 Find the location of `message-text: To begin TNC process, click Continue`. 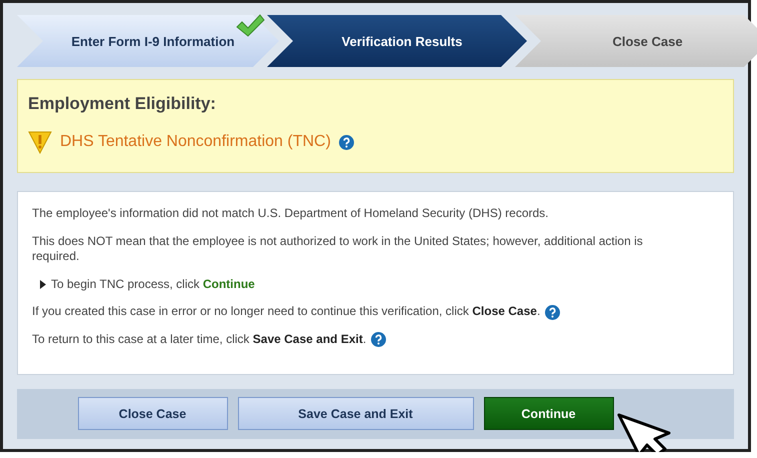

message-text: To begin TNC process, click Continue is located at coordinates (153, 284).